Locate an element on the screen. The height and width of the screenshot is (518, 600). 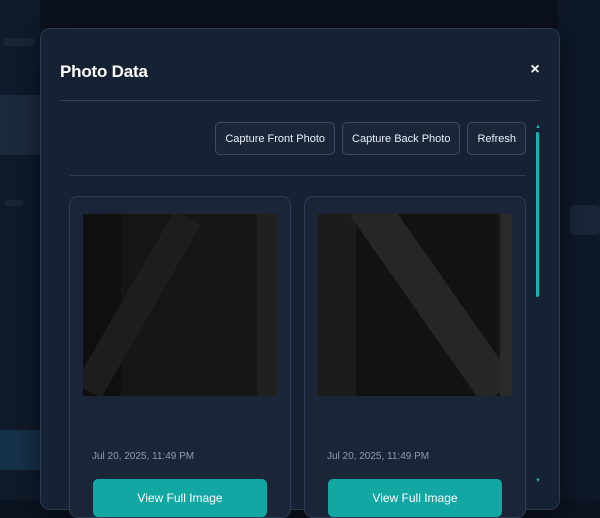
close-button: × is located at coordinates (535, 70).